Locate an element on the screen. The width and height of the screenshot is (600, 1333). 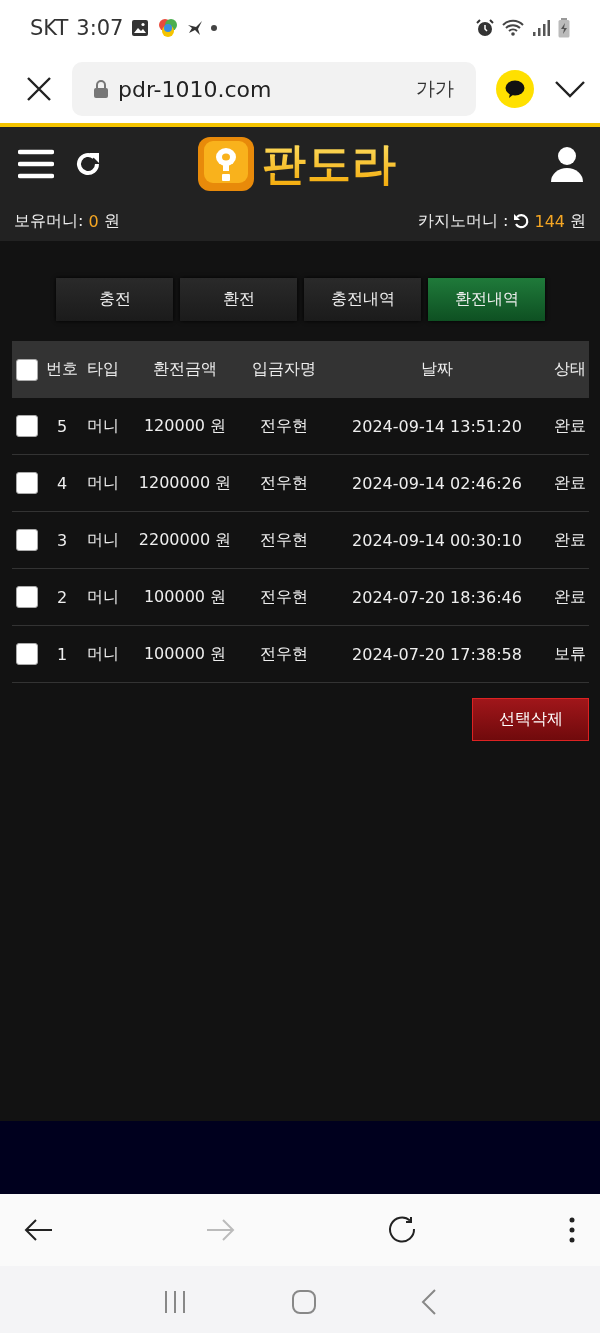
recent-apps-icon is located at coordinates (174, 1301).